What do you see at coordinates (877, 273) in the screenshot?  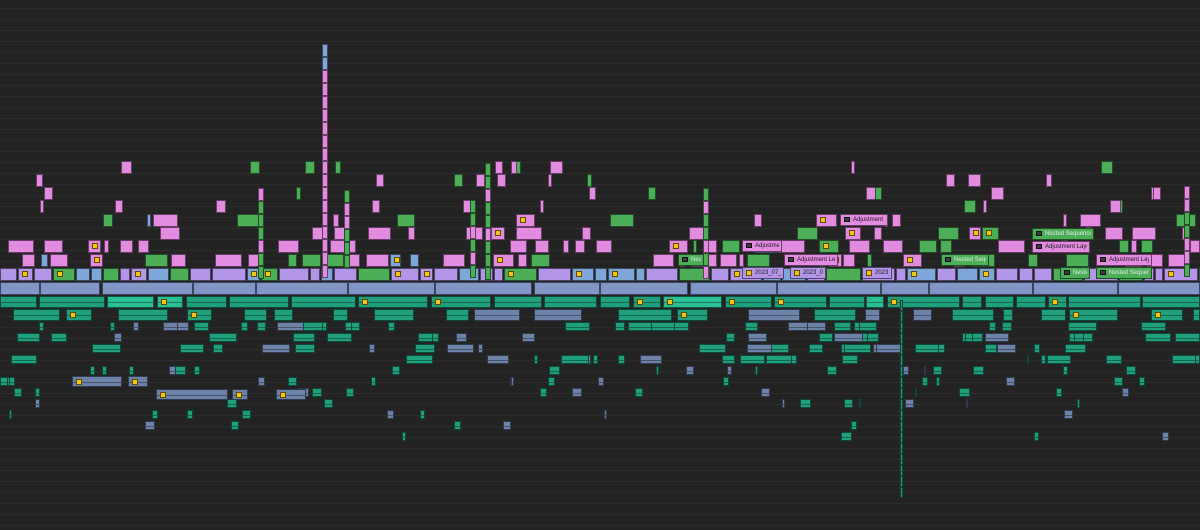 I see `clip-2023: 2023_` at bounding box center [877, 273].